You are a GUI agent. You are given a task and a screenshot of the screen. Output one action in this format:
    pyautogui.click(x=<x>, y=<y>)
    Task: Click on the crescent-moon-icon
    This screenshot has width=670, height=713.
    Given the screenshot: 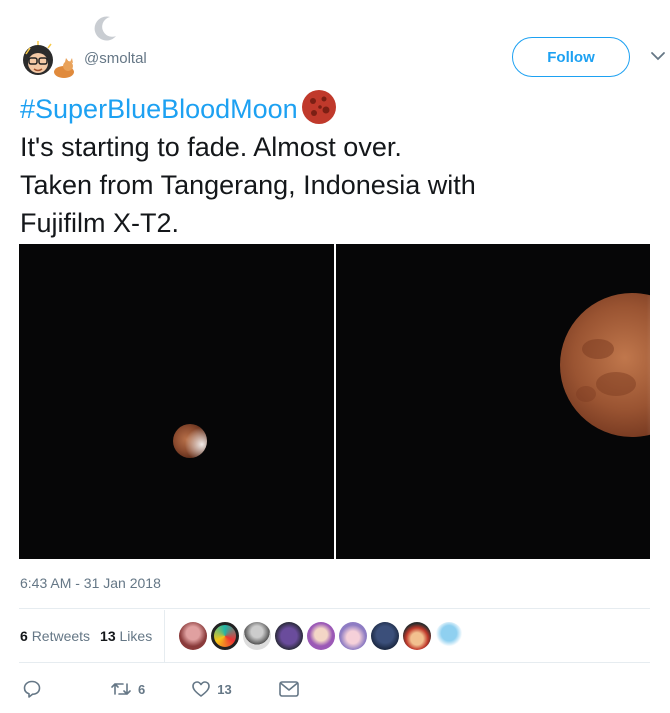 What is the action you would take?
    pyautogui.click(x=105, y=28)
    